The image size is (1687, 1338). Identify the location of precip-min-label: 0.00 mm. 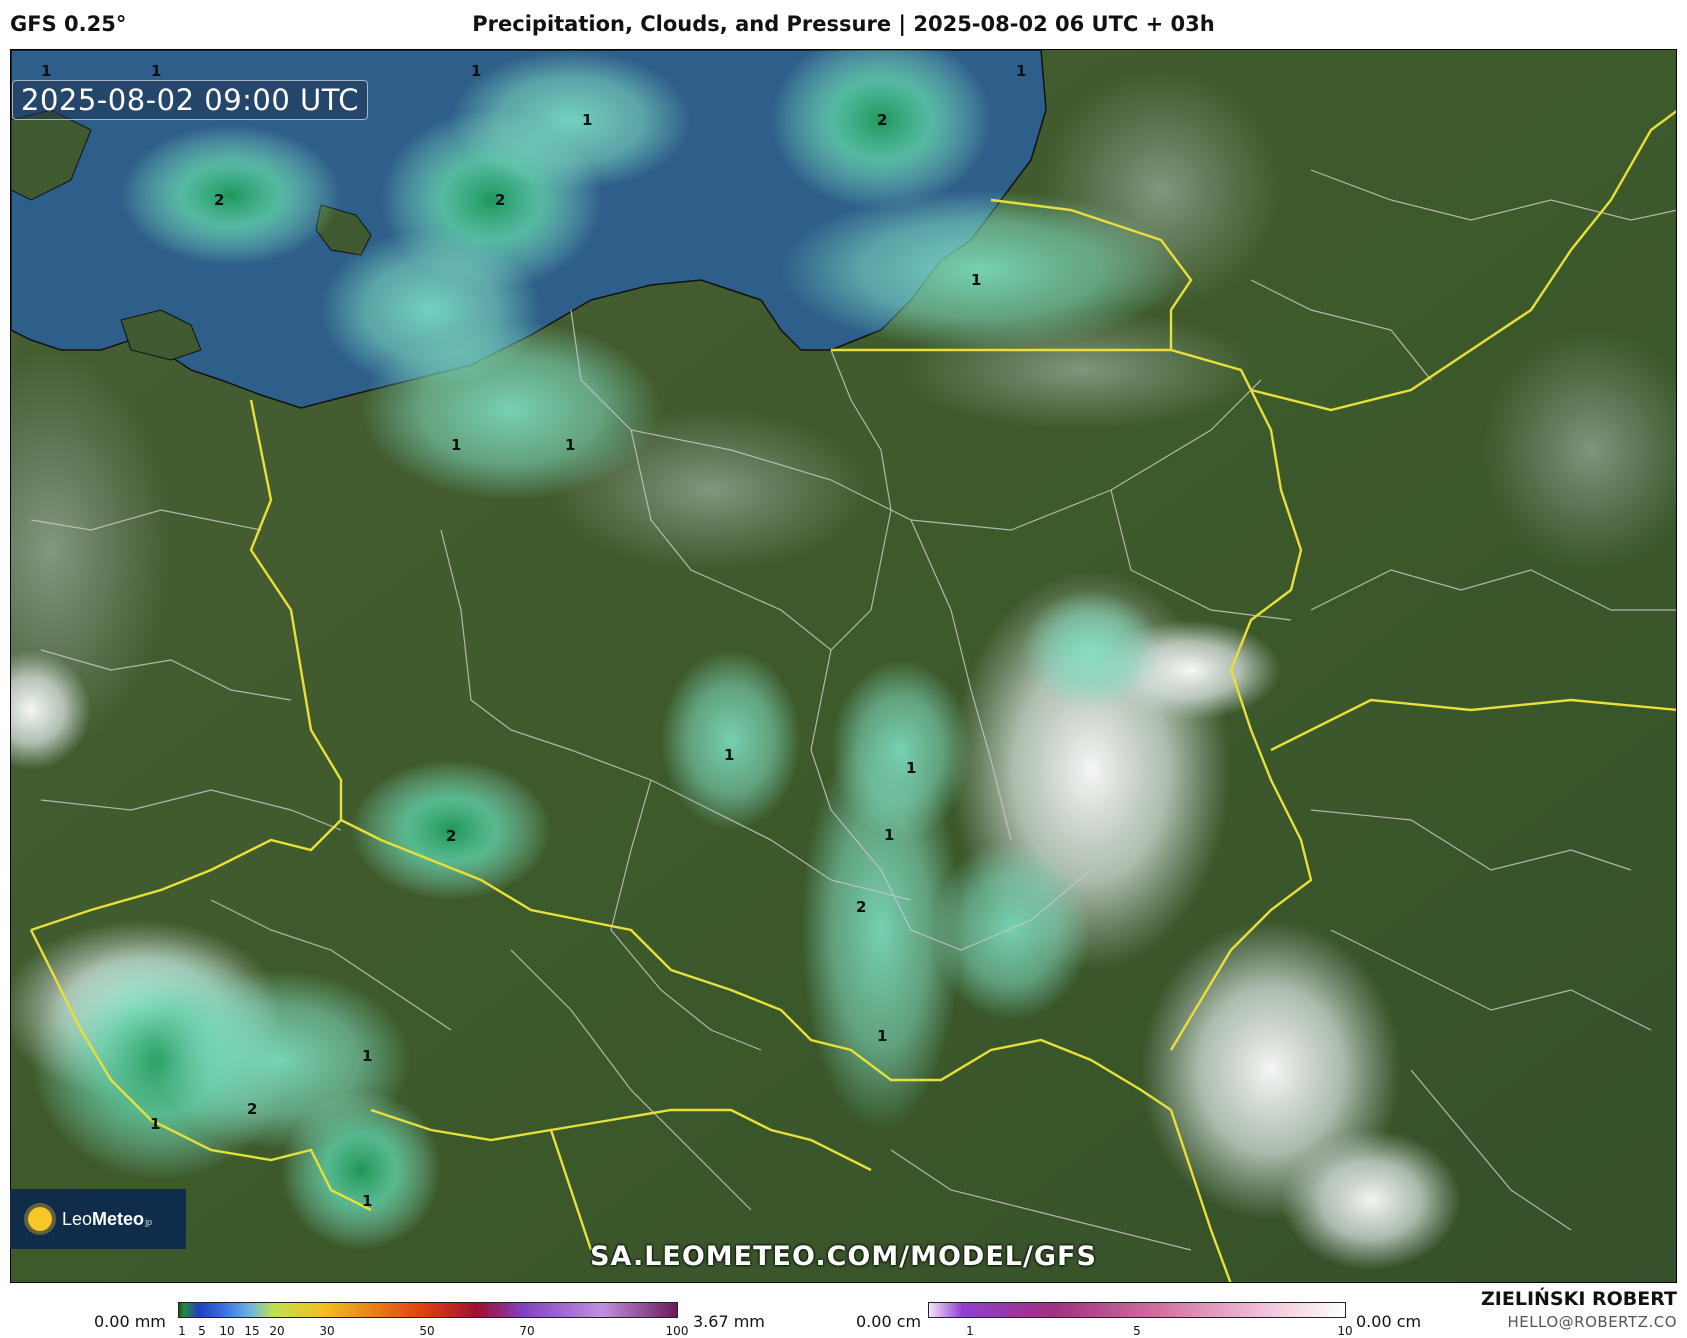
(130, 1321).